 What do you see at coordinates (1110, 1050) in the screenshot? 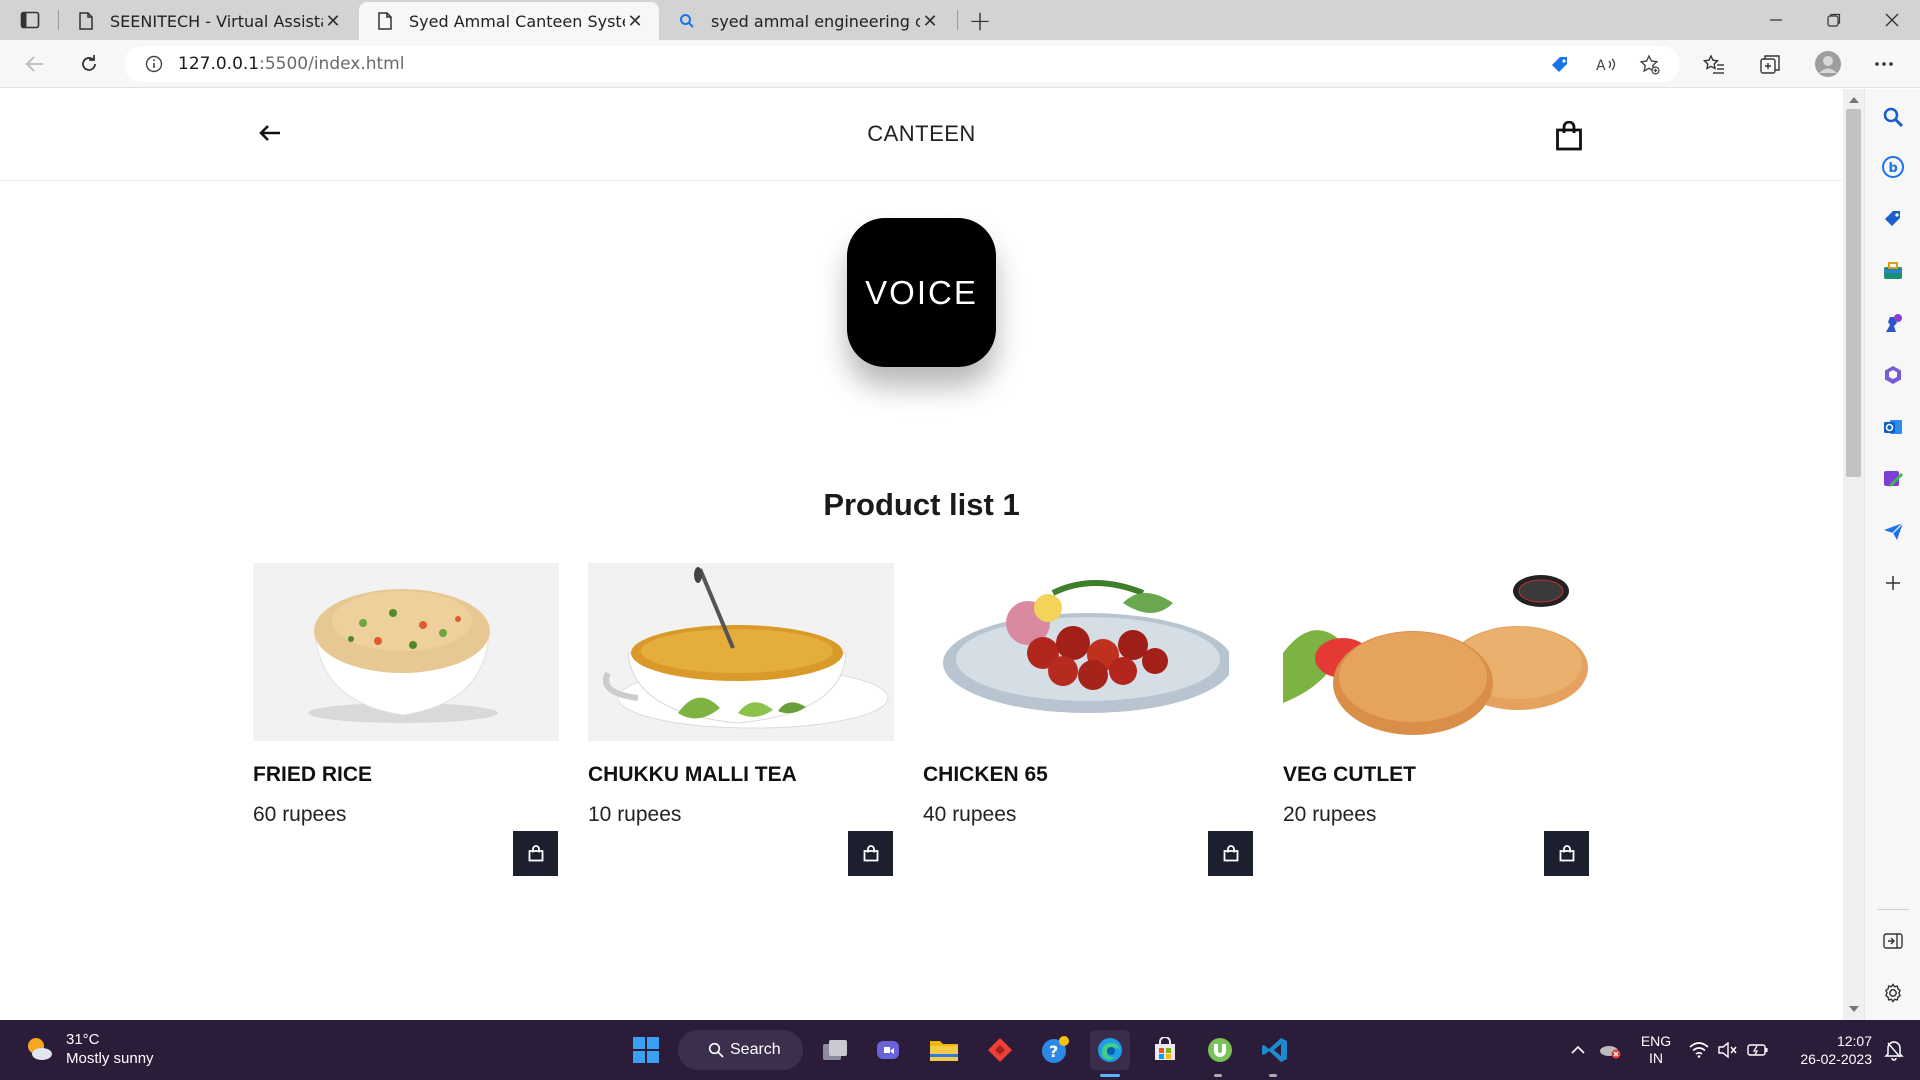
I see `edge-browser-icon` at bounding box center [1110, 1050].